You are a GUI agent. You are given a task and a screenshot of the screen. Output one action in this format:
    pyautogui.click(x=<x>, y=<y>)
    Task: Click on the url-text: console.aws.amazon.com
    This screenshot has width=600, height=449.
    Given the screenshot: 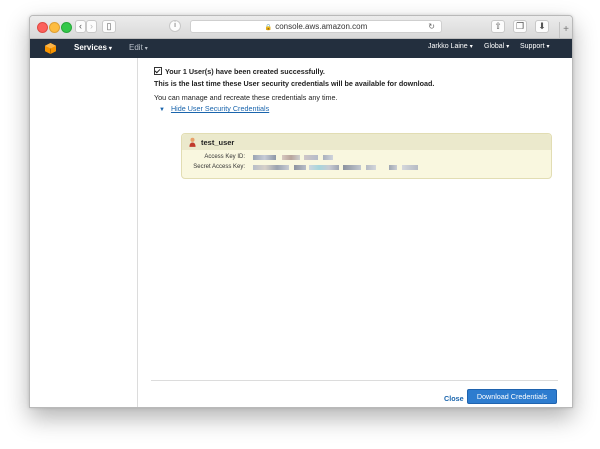 What is the action you would take?
    pyautogui.click(x=321, y=26)
    